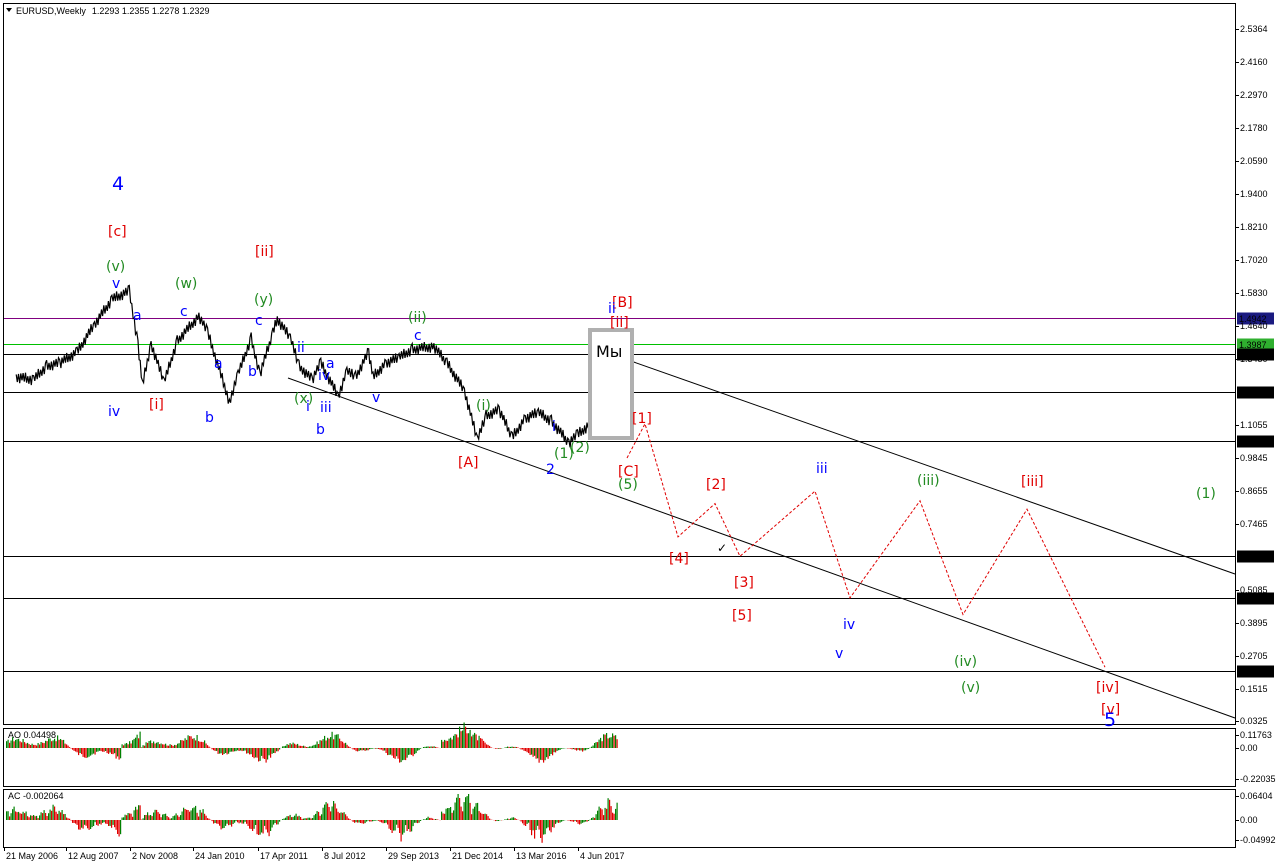  Describe the element at coordinates (1253, 442) in the screenshot. I see `level-value: 1.0457` at that location.